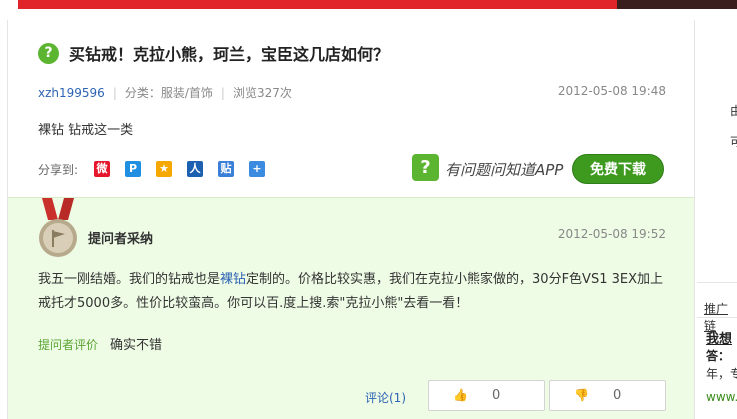  What do you see at coordinates (733, 111) in the screenshot?
I see `sidebar-text: 由` at bounding box center [733, 111].